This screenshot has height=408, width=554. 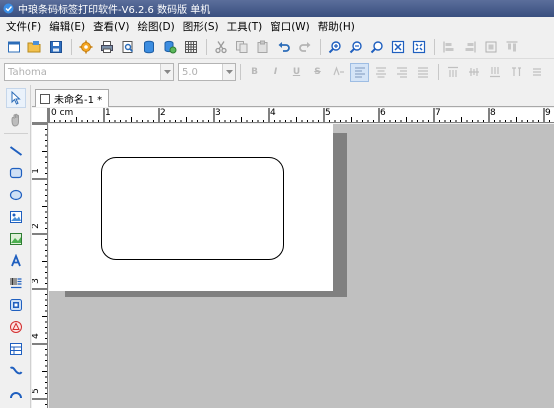 What do you see at coordinates (317, 72) in the screenshot?
I see `strikethrough-button: S` at bounding box center [317, 72].